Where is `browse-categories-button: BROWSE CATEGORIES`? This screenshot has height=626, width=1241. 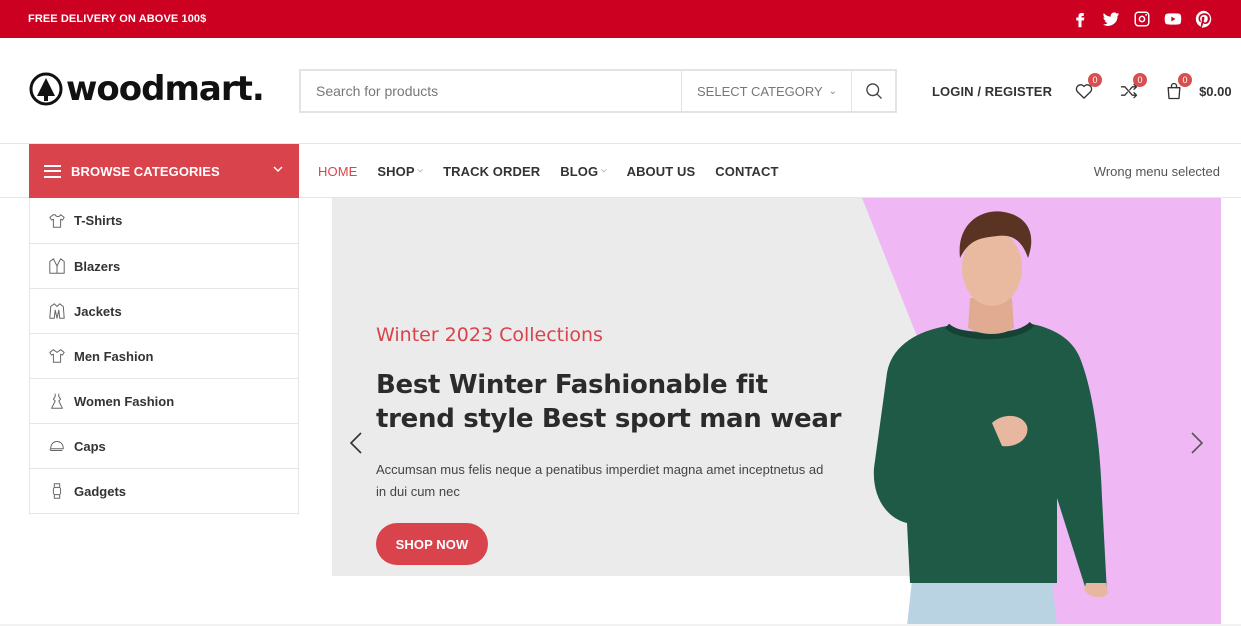 browse-categories-button: BROWSE CATEGORIES is located at coordinates (164, 171).